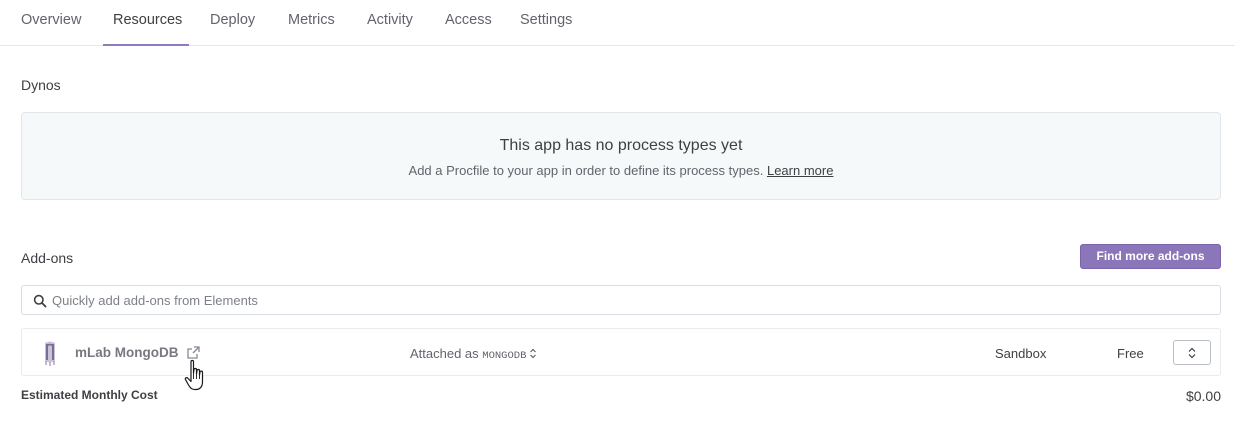 Image resolution: width=1235 pixels, height=427 pixels. What do you see at coordinates (504, 356) in the screenshot?
I see `attachment-name: MONGODB` at bounding box center [504, 356].